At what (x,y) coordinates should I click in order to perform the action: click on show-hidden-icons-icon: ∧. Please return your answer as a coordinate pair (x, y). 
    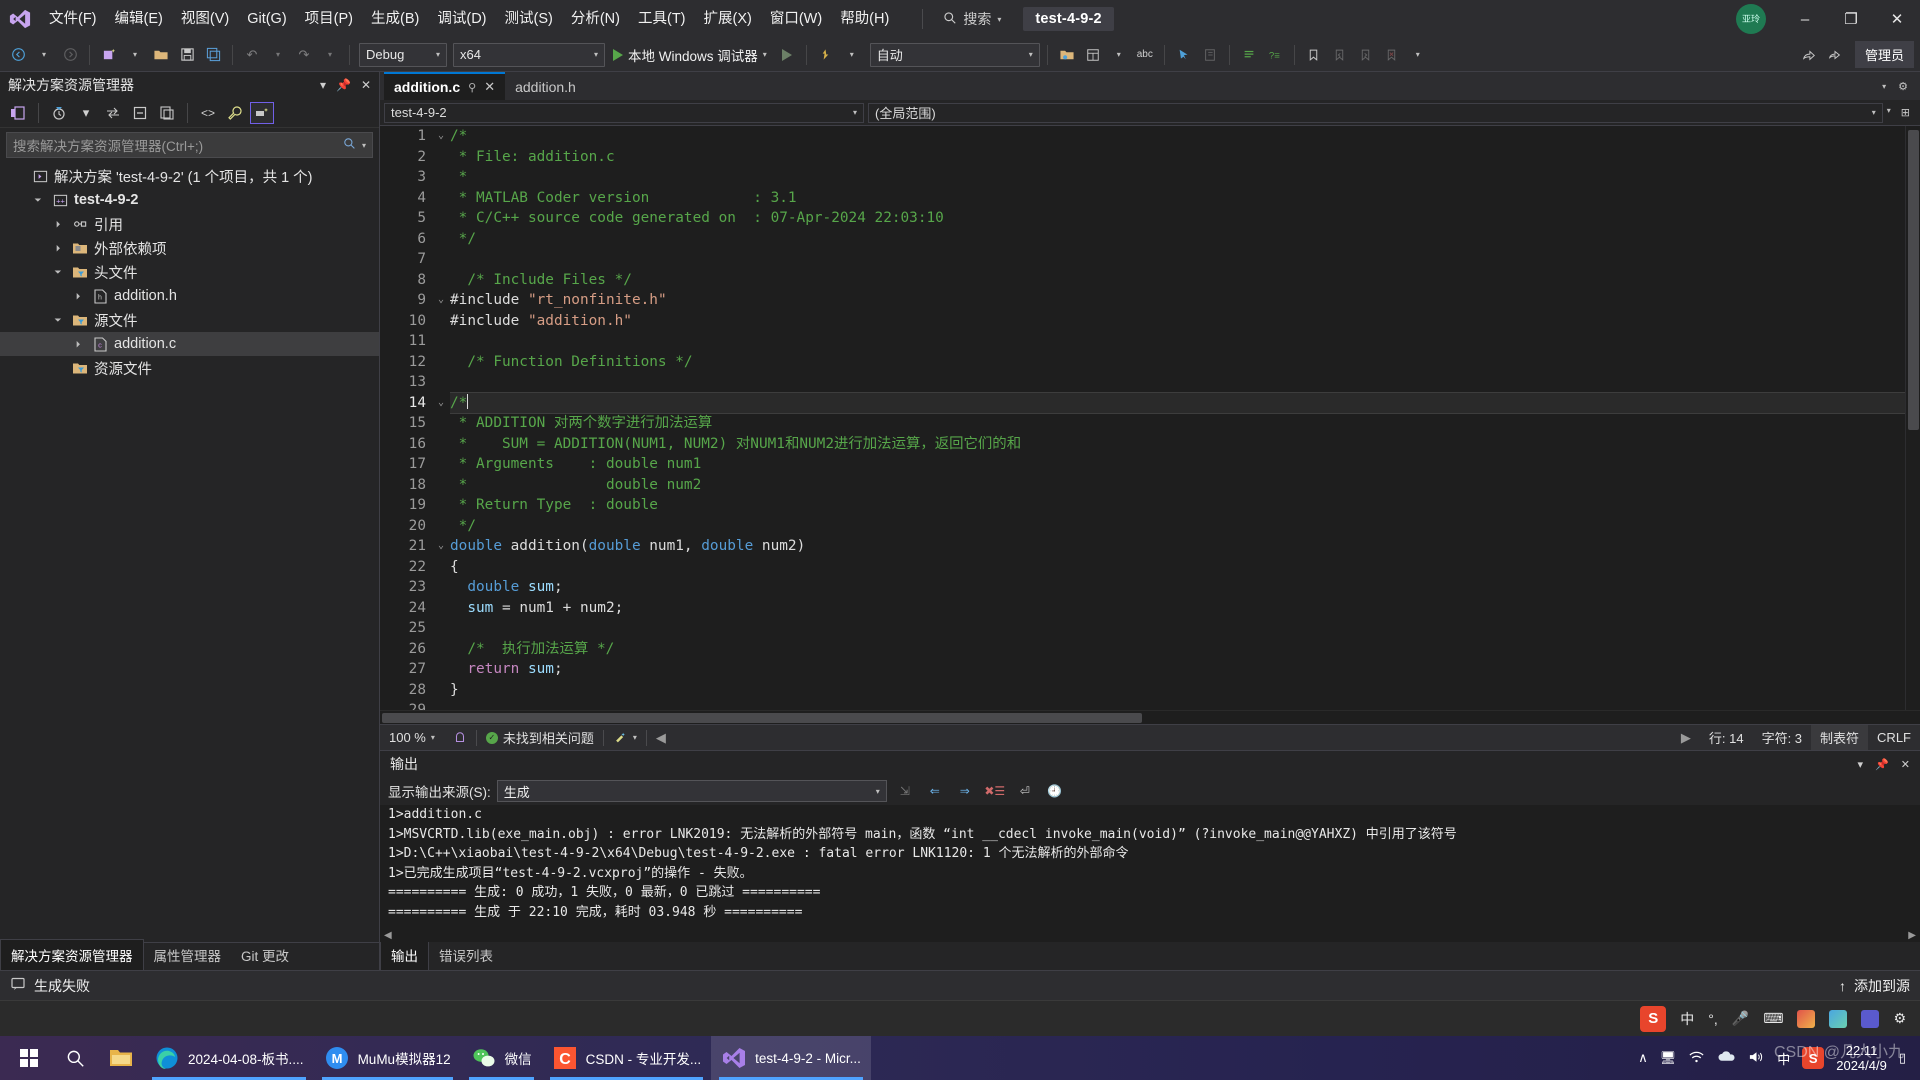
    Looking at the image, I should click on (1643, 1058).